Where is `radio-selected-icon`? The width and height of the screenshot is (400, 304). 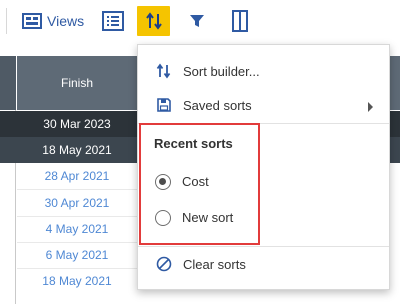
radio-selected-icon is located at coordinates (163, 182).